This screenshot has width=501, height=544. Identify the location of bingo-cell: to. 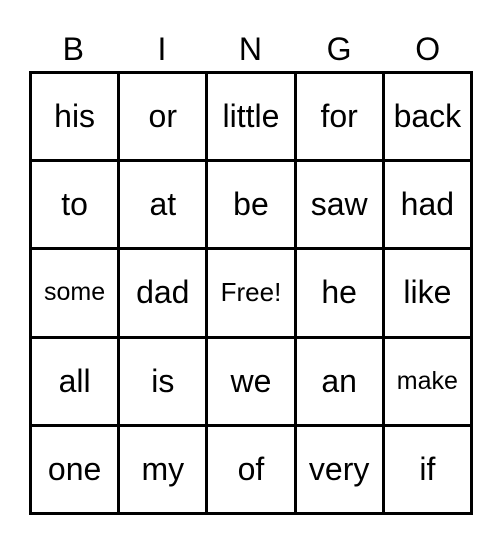
(74, 205).